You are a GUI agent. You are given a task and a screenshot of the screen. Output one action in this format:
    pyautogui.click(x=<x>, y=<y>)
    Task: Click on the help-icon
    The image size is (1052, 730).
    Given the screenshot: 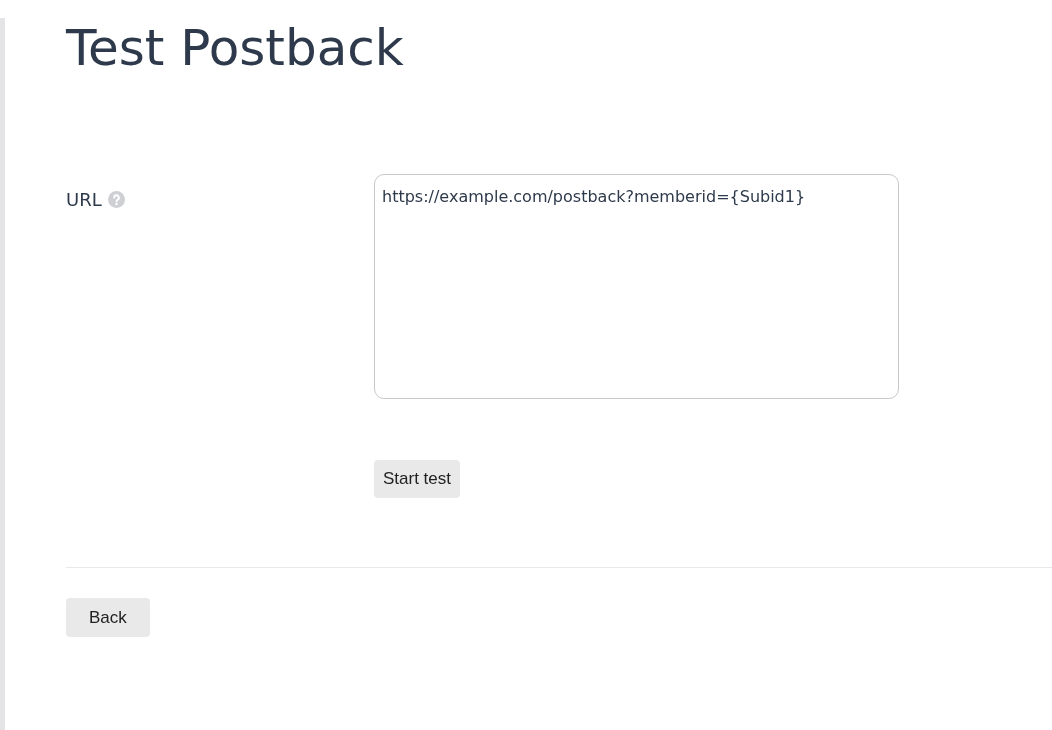 What is the action you would take?
    pyautogui.click(x=116, y=199)
    